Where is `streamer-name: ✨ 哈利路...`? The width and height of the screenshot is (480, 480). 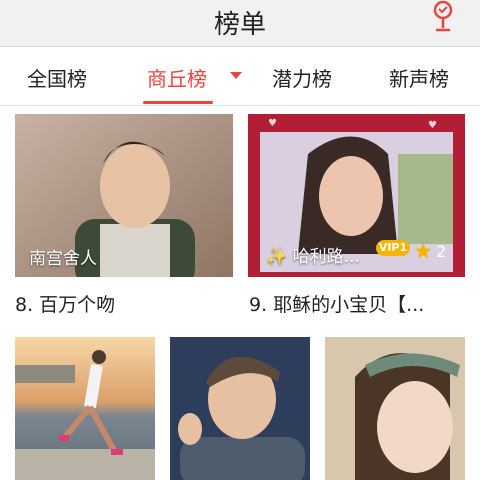 streamer-name: ✨ 哈利路... is located at coordinates (313, 257).